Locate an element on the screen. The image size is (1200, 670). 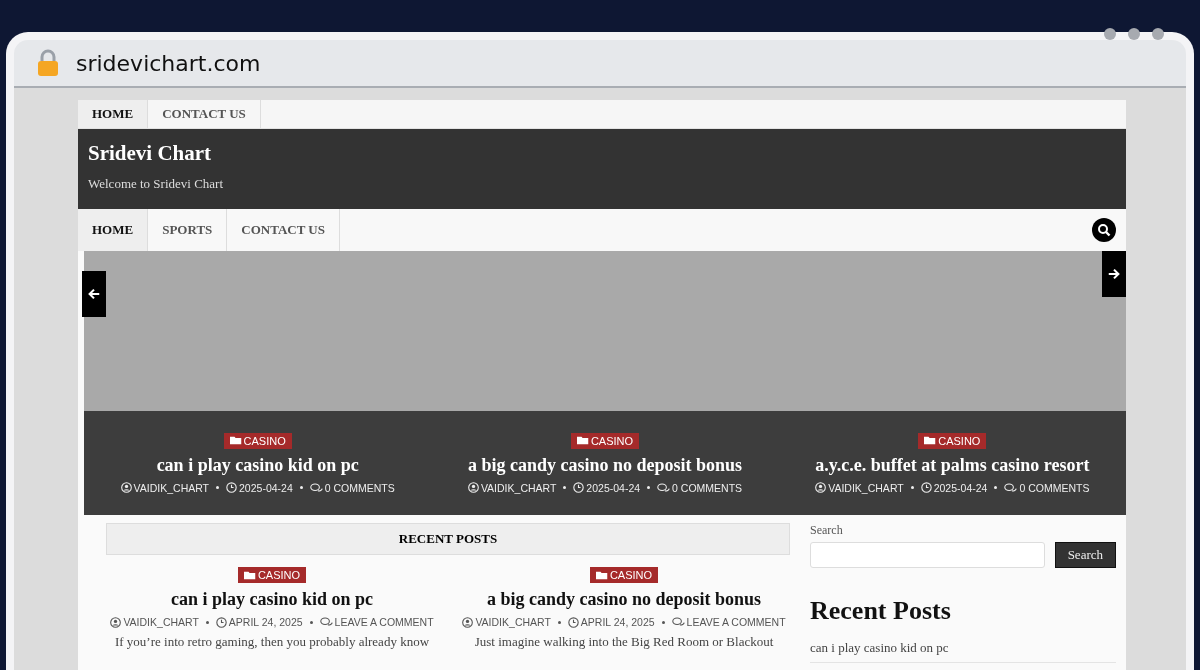
site-tagline: Welcome to Sridevi Chart is located at coordinates (156, 184).